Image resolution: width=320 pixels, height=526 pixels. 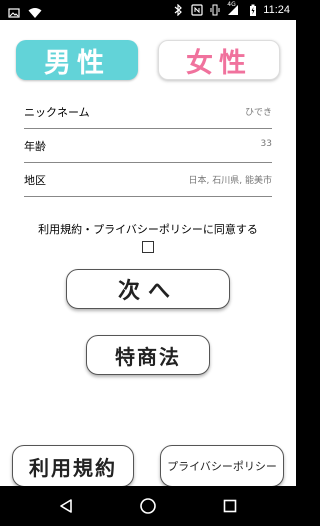 I want to click on nfc-icon, so click(x=197, y=10).